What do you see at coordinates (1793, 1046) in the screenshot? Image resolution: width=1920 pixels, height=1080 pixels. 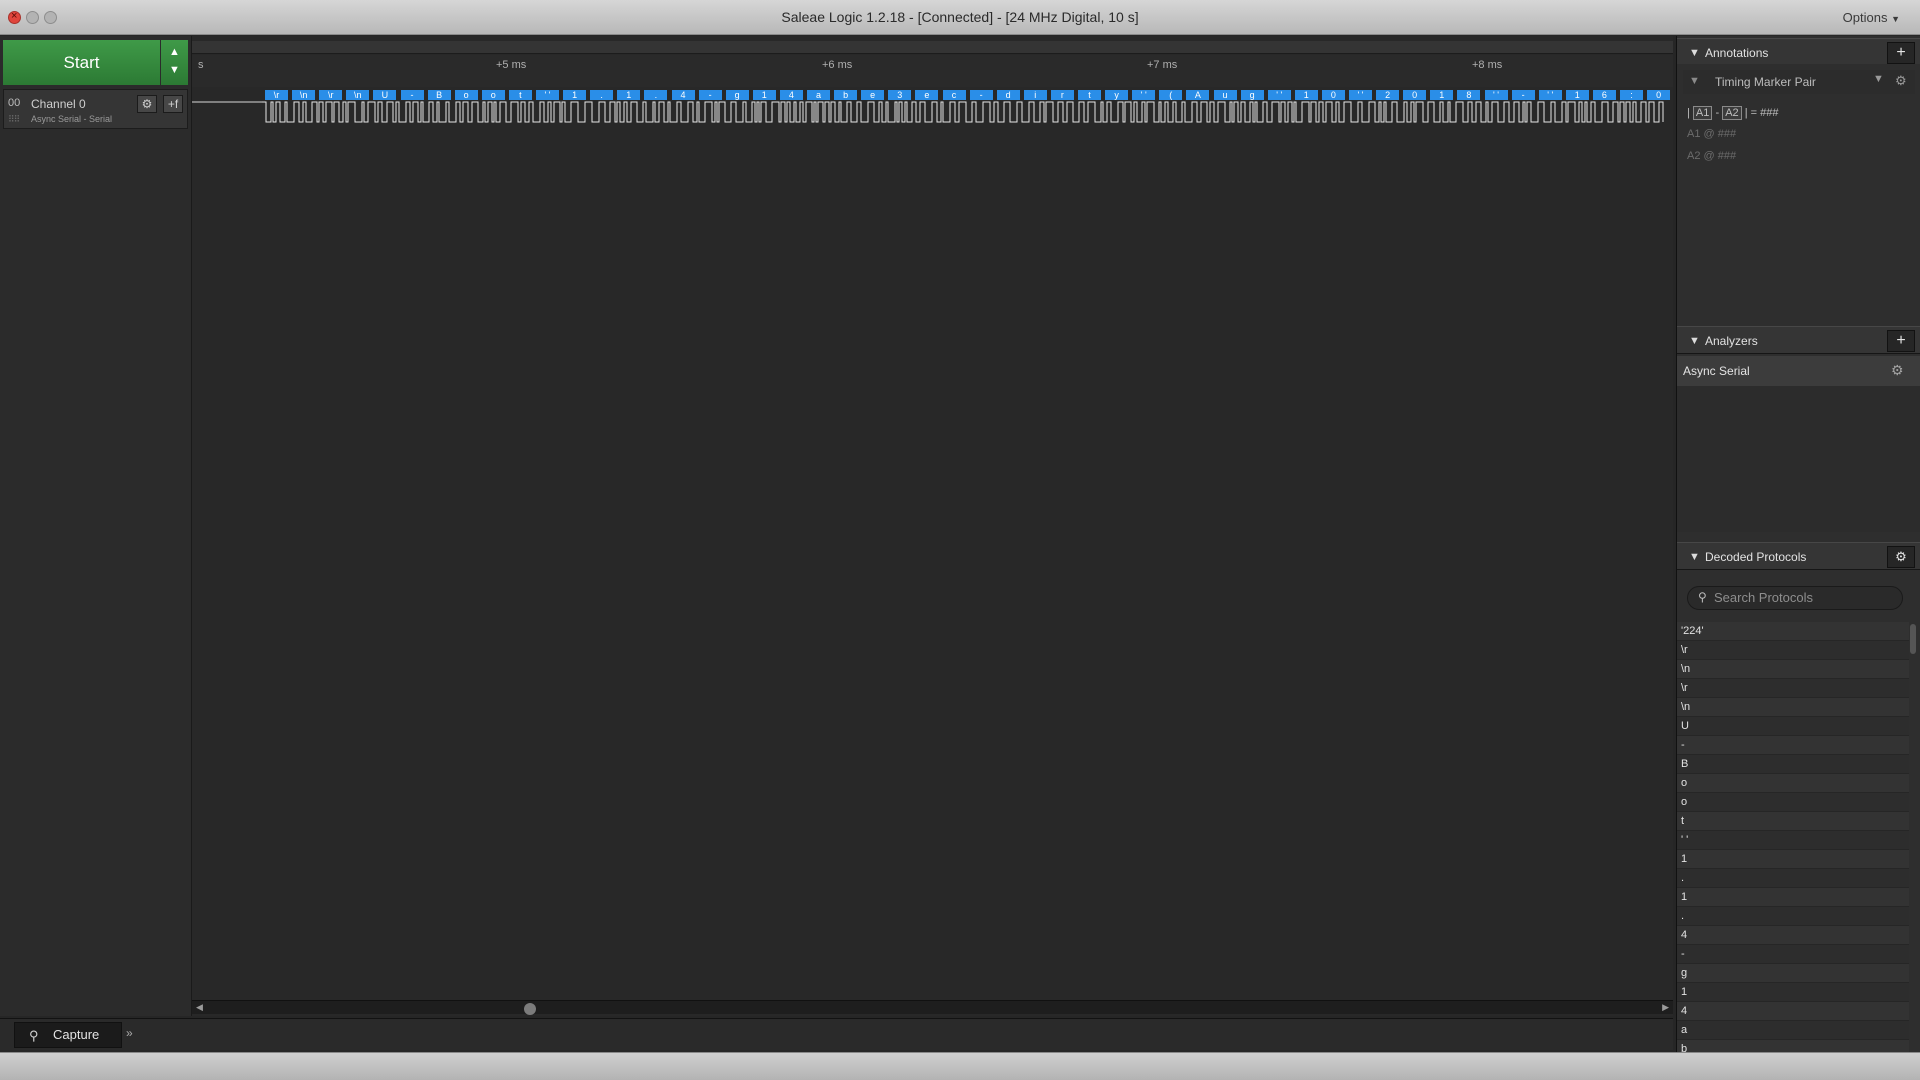 I see `protocol-row: b` at bounding box center [1793, 1046].